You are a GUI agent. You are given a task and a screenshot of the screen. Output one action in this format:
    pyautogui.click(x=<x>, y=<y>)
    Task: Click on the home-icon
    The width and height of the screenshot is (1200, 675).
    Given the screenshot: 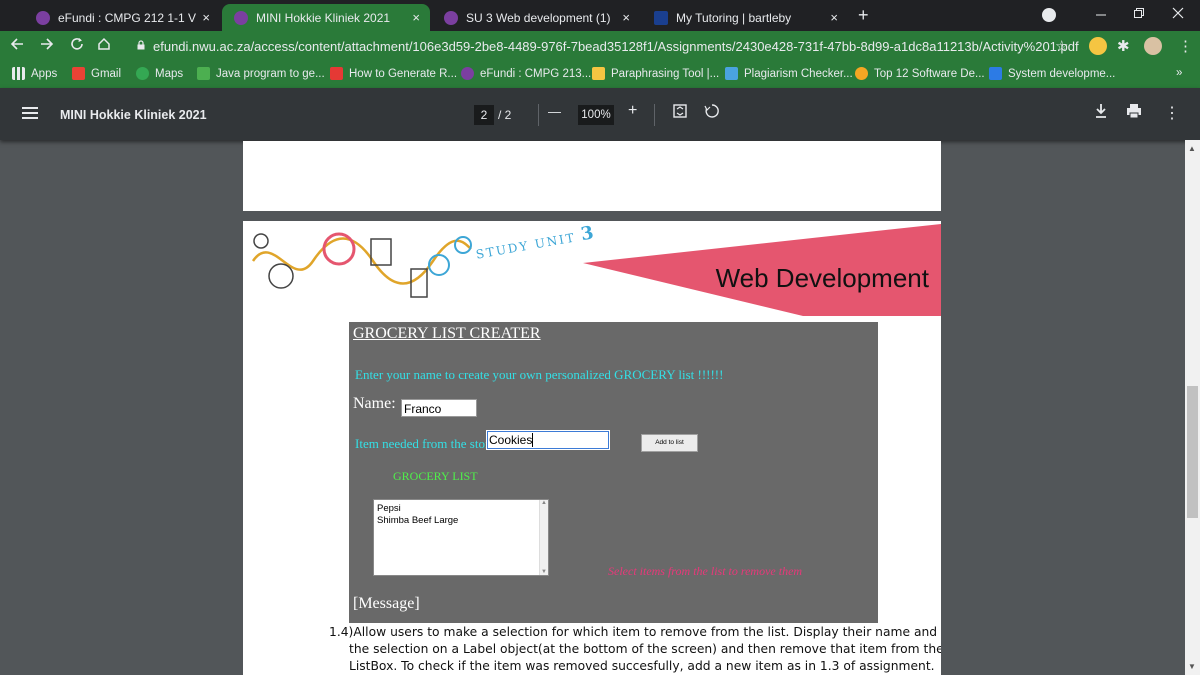 What is the action you would take?
    pyautogui.click(x=104, y=46)
    